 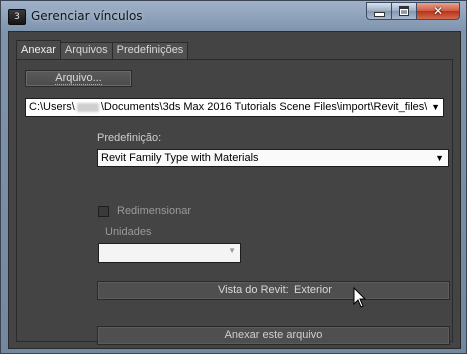 I want to click on attach-file-button: Anexar este arquivo, so click(x=273, y=335).